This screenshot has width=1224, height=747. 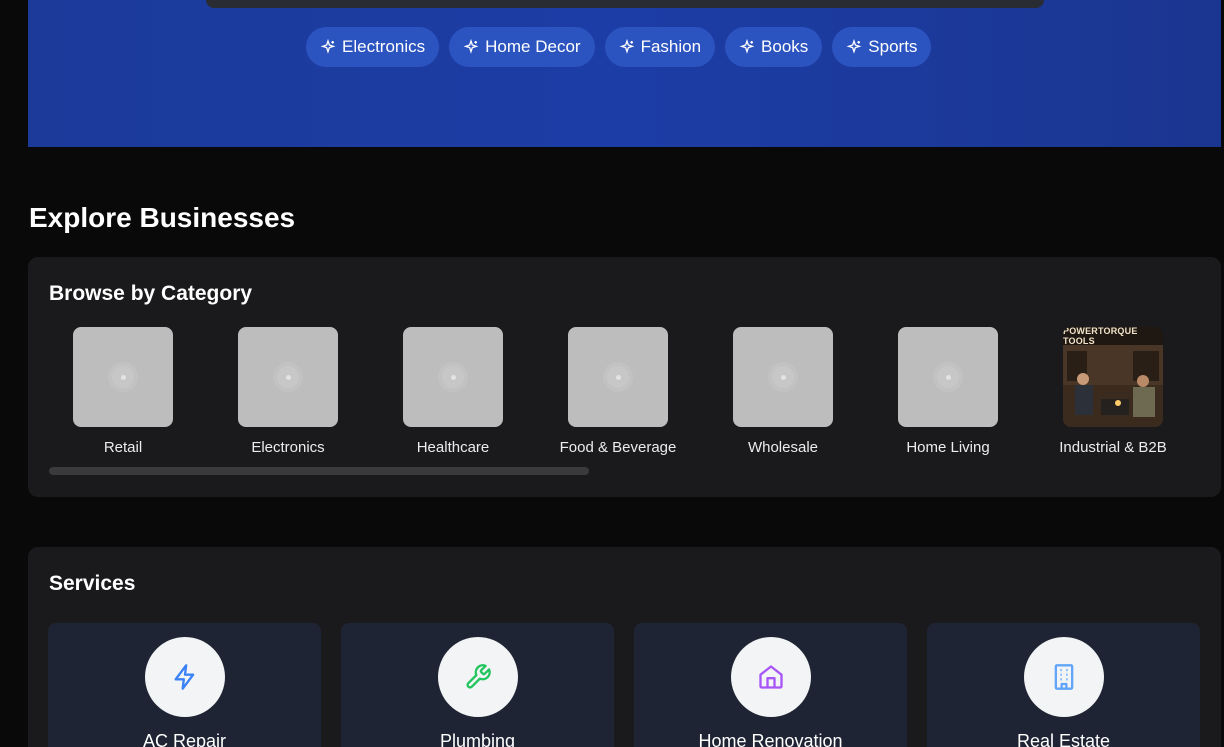 I want to click on category-item-retail: Retail, so click(x=123, y=391).